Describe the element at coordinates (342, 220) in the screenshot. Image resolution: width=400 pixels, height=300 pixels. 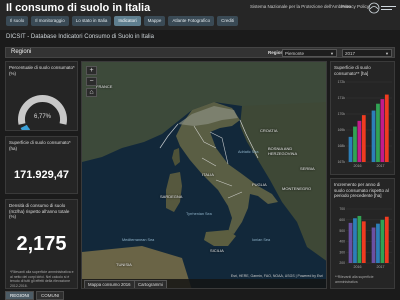
I see `y-tick-label: 600` at that location.